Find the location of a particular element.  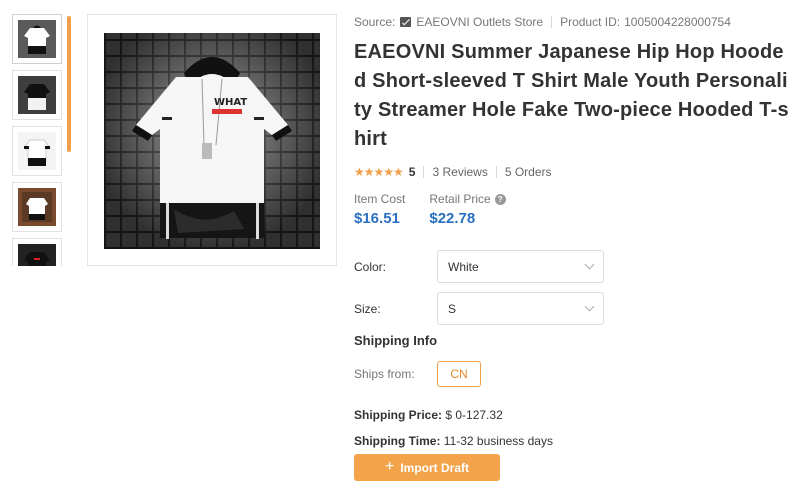

size-select: S is located at coordinates (520, 308).